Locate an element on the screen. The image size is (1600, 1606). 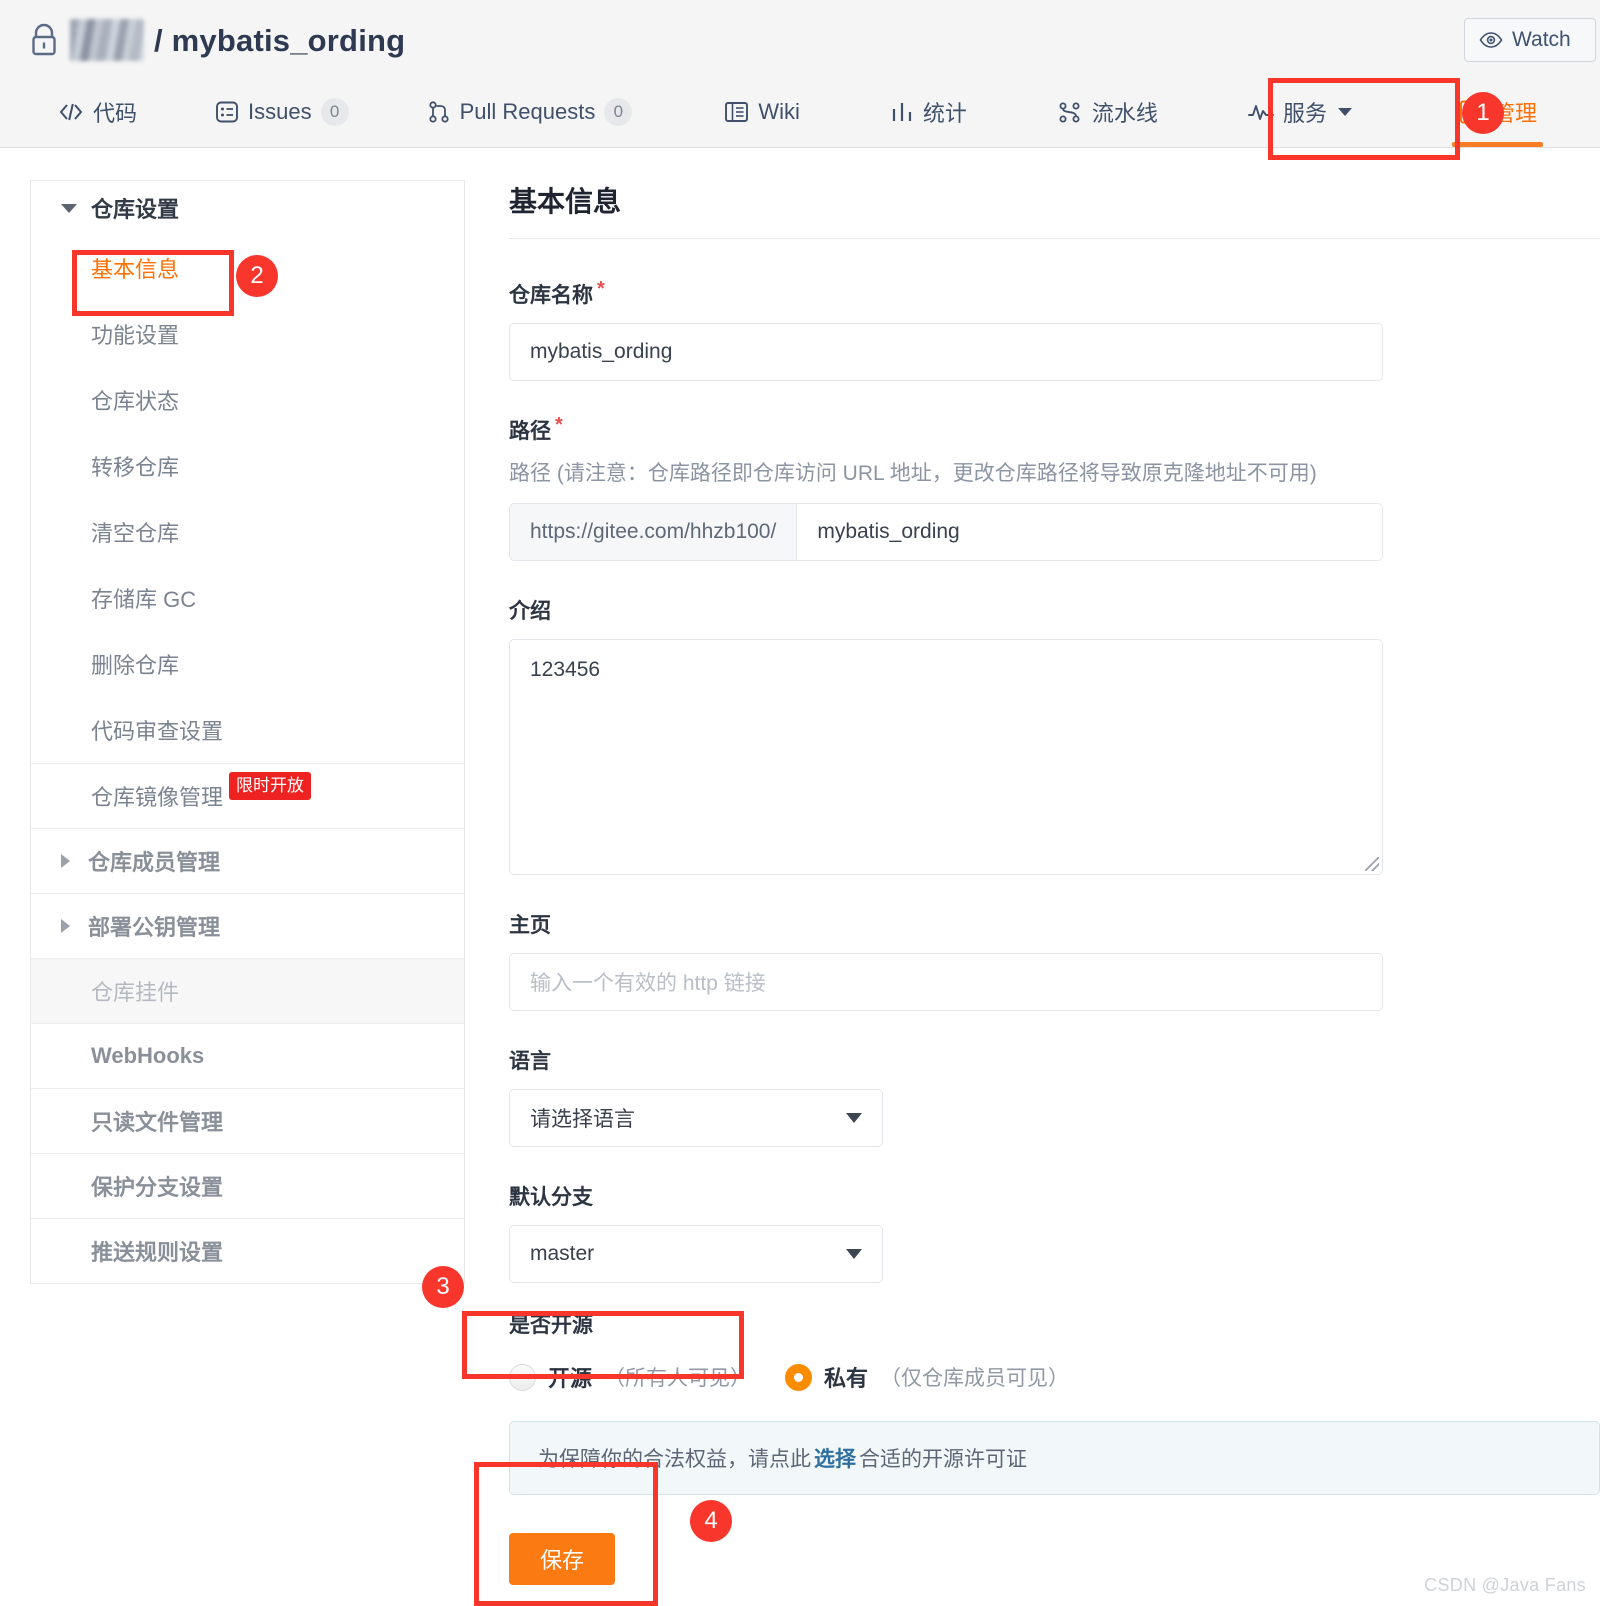
homepage-placeholder: 输入一个有效的 http 链接 is located at coordinates (648, 983).